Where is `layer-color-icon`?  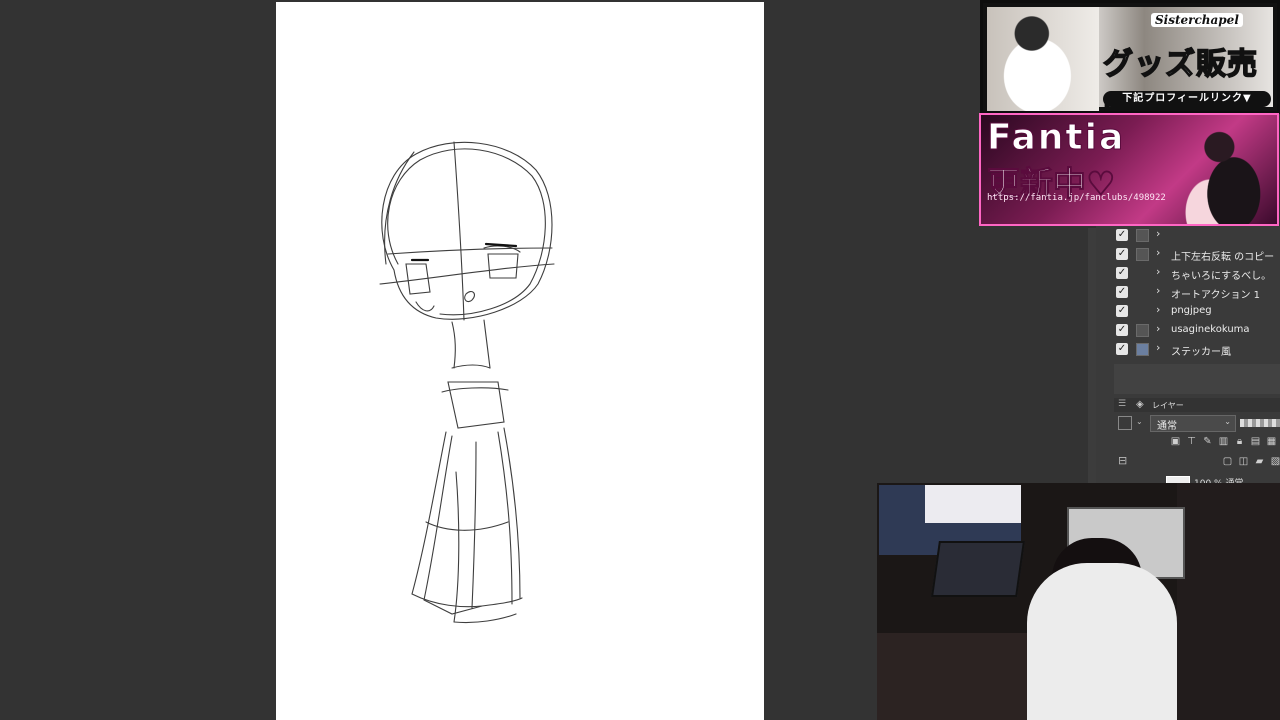
layer-color-icon is located at coordinates (1125, 423).